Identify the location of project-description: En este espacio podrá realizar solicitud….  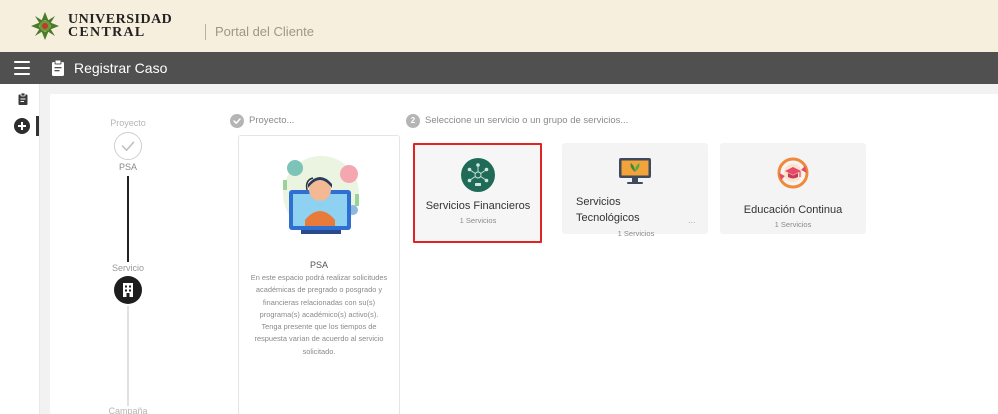
(319, 314).